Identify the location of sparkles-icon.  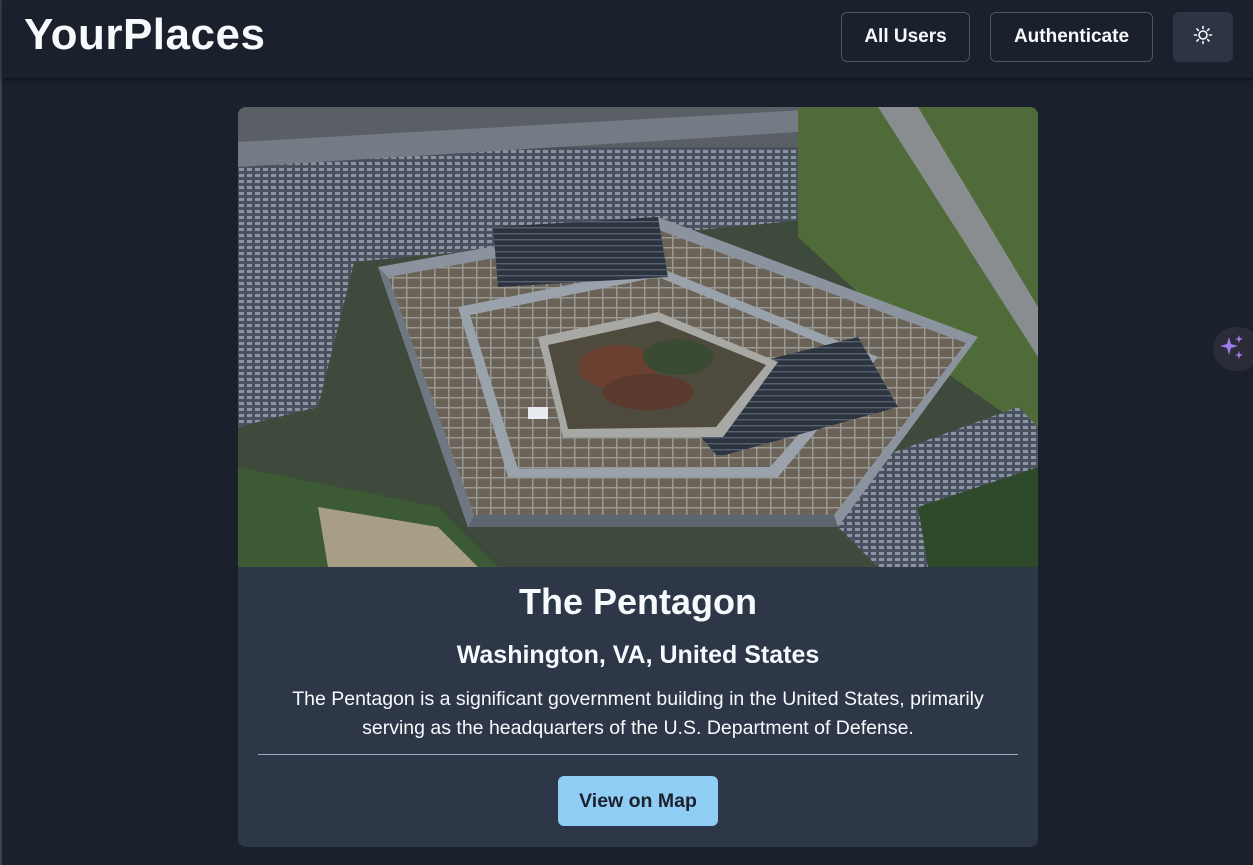
(1232, 349).